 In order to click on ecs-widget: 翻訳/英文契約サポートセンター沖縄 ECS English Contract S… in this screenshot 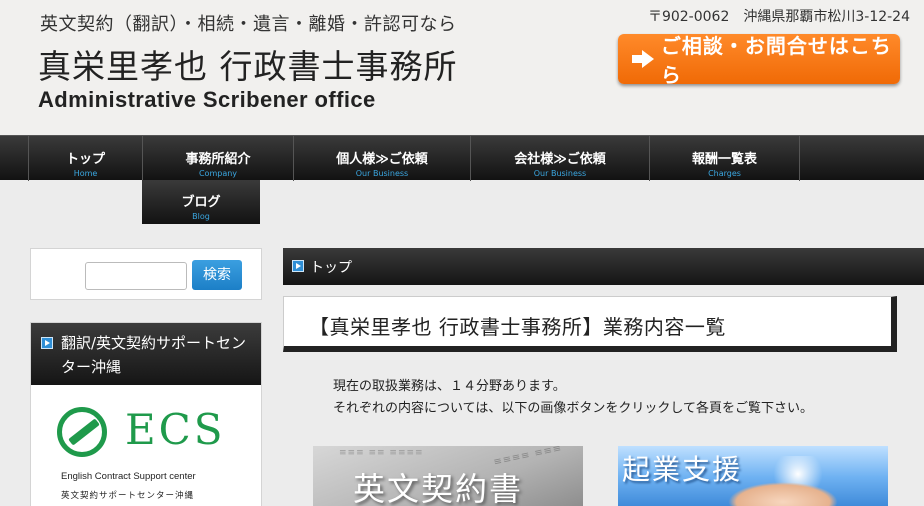, I will do `click(146, 414)`.